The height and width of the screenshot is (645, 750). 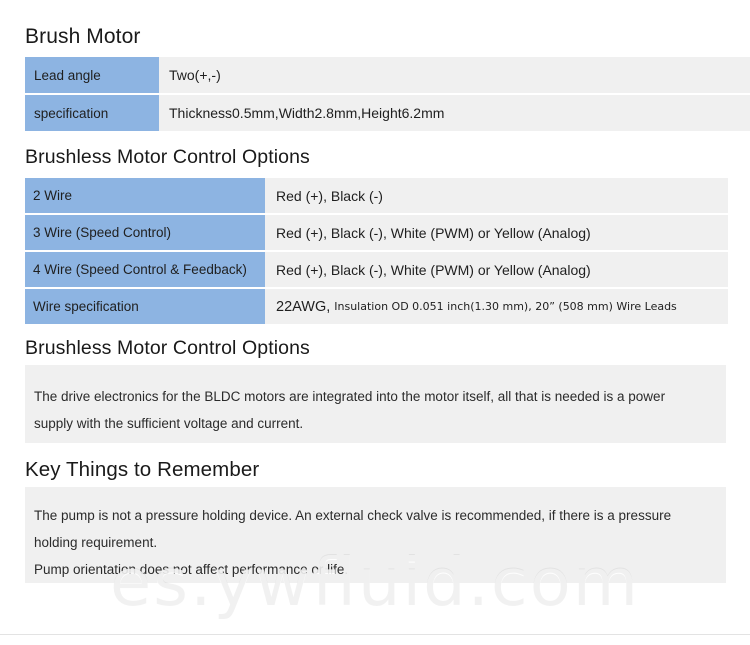 I want to click on table-cell-key: Lead angle, so click(x=92, y=75).